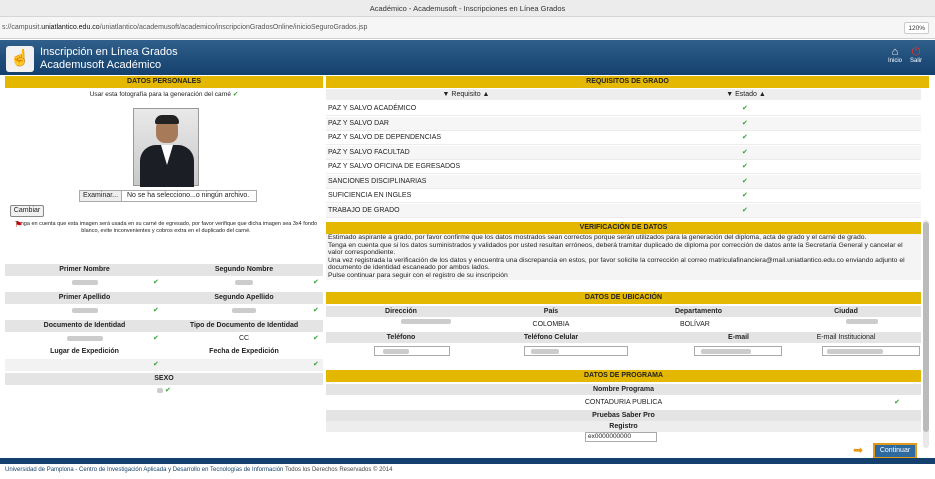  I want to click on documento-label: Documento de Identidad, so click(84, 325).